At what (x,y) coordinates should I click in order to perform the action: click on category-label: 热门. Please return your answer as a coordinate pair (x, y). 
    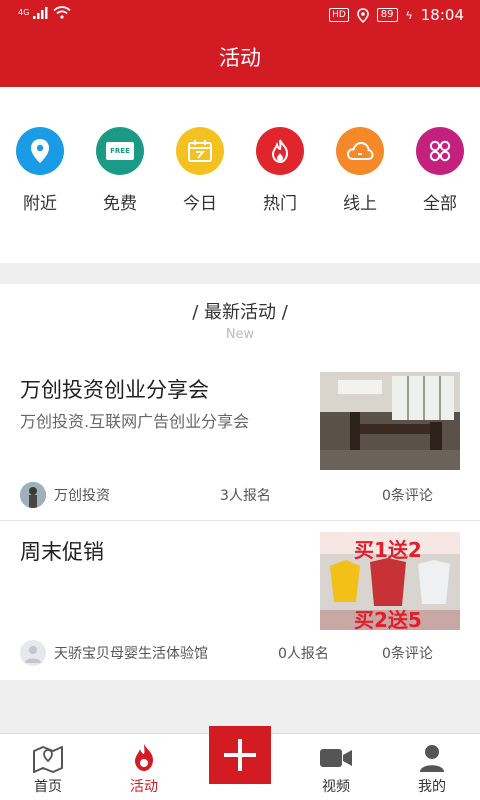
    Looking at the image, I should click on (280, 204).